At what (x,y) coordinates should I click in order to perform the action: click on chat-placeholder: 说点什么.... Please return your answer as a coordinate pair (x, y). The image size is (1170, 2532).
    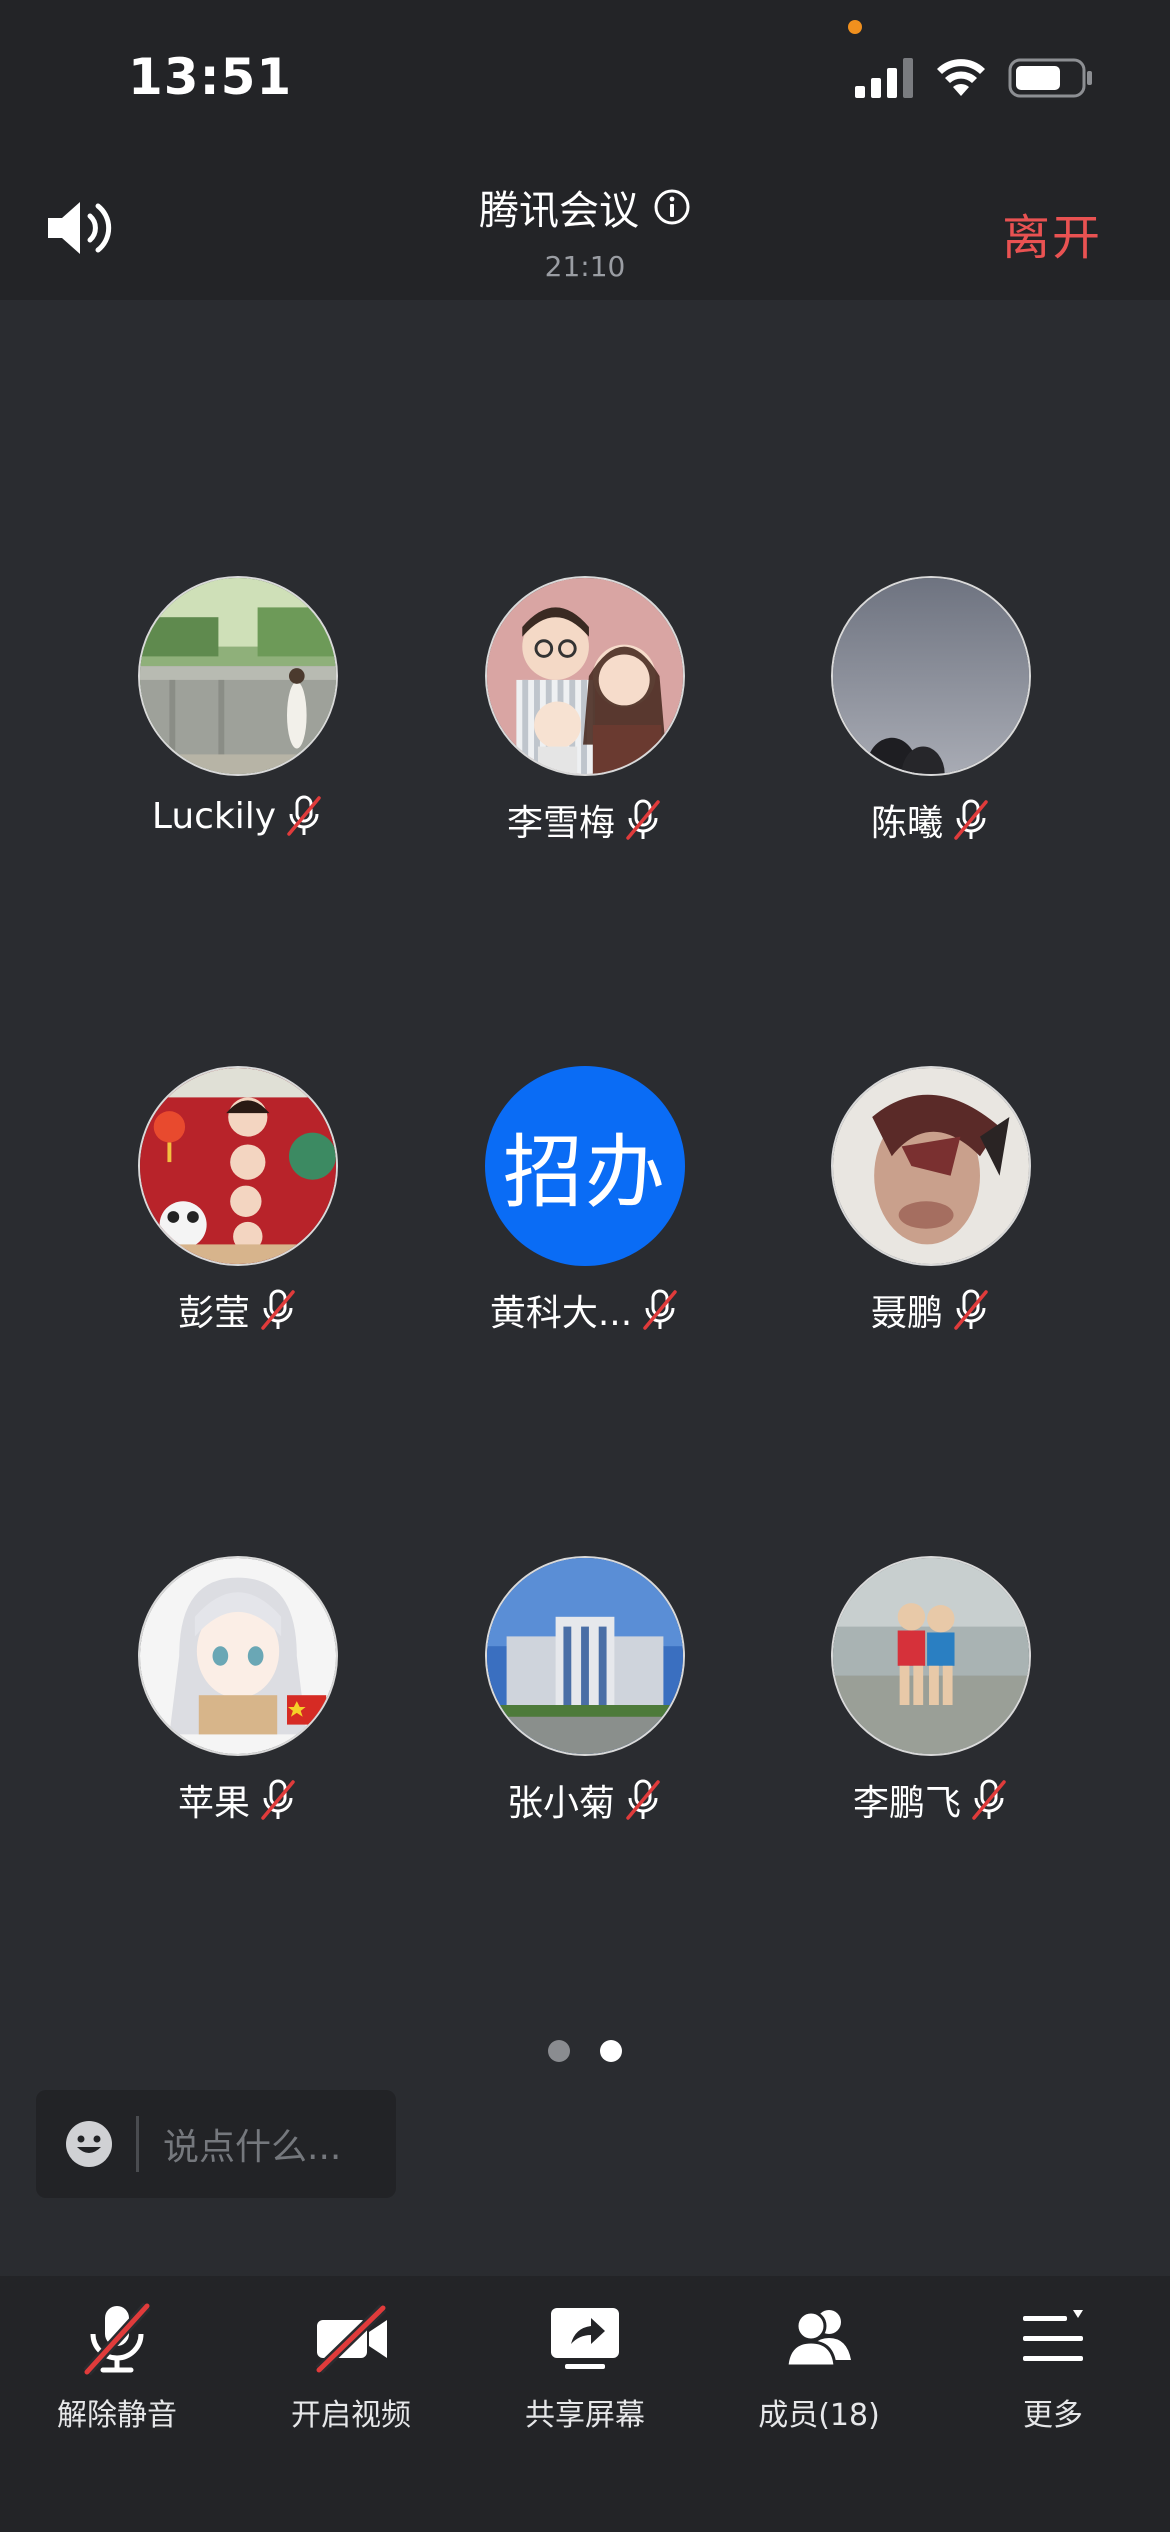
    Looking at the image, I should click on (252, 2144).